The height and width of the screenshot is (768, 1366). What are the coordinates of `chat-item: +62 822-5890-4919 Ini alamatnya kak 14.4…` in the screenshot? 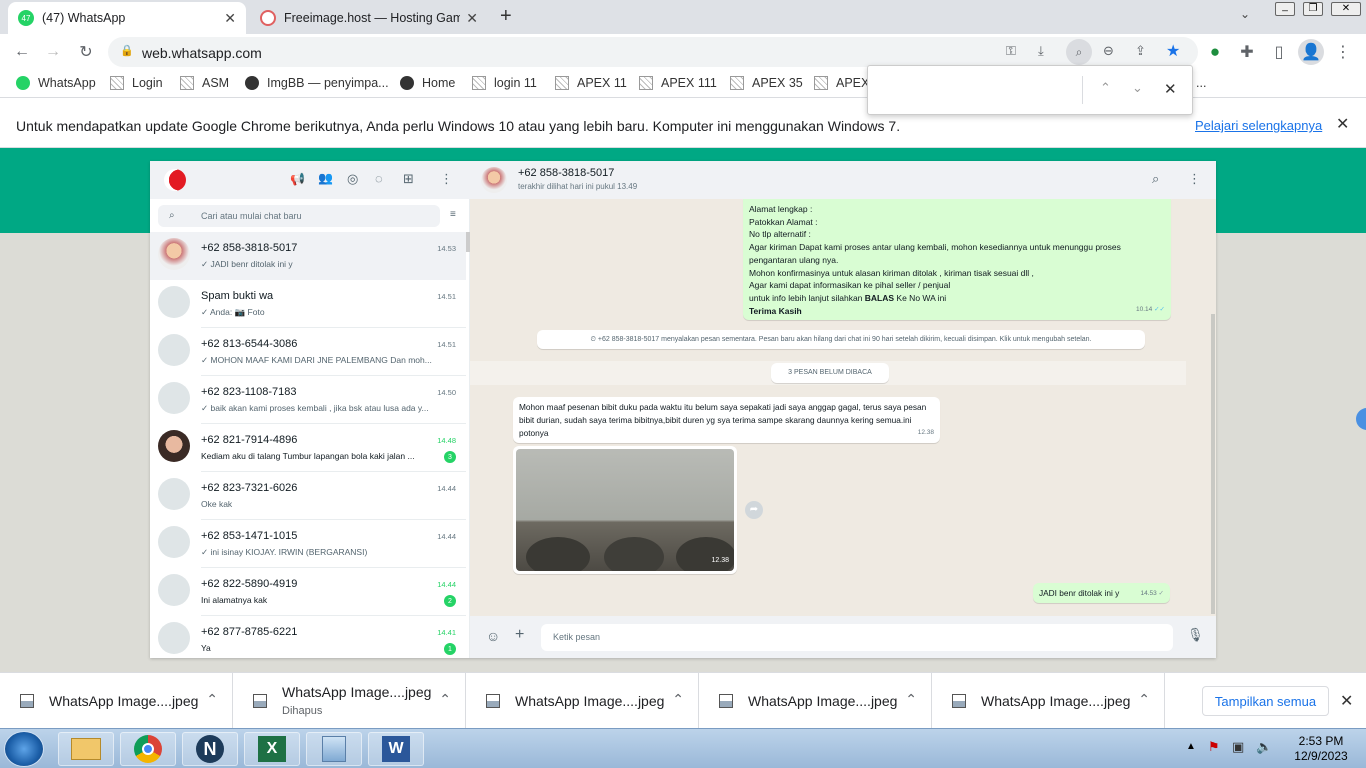 It's located at (308, 592).